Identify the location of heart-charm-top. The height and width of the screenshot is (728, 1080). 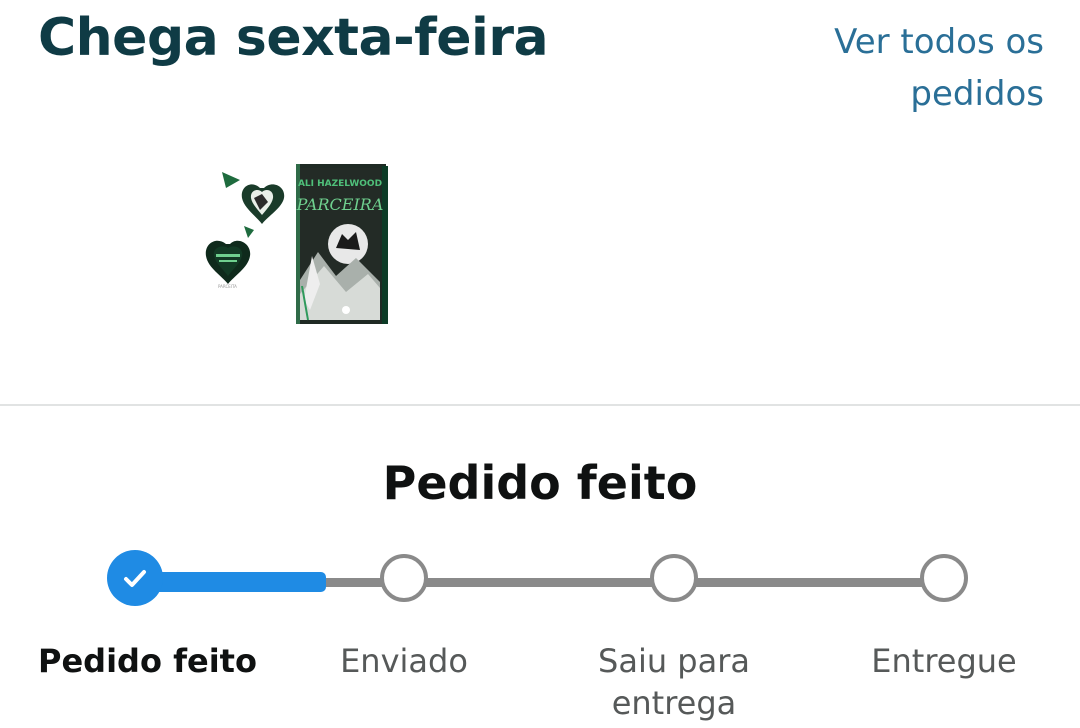
(253, 198).